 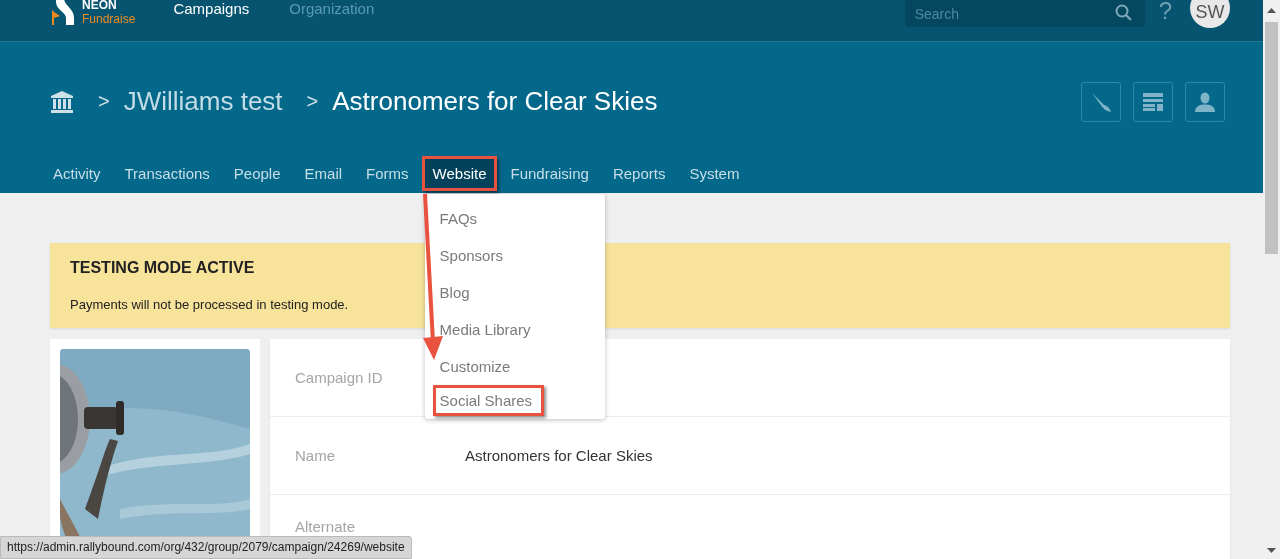 I want to click on logo-subtitle: Fundraise, so click(x=109, y=19).